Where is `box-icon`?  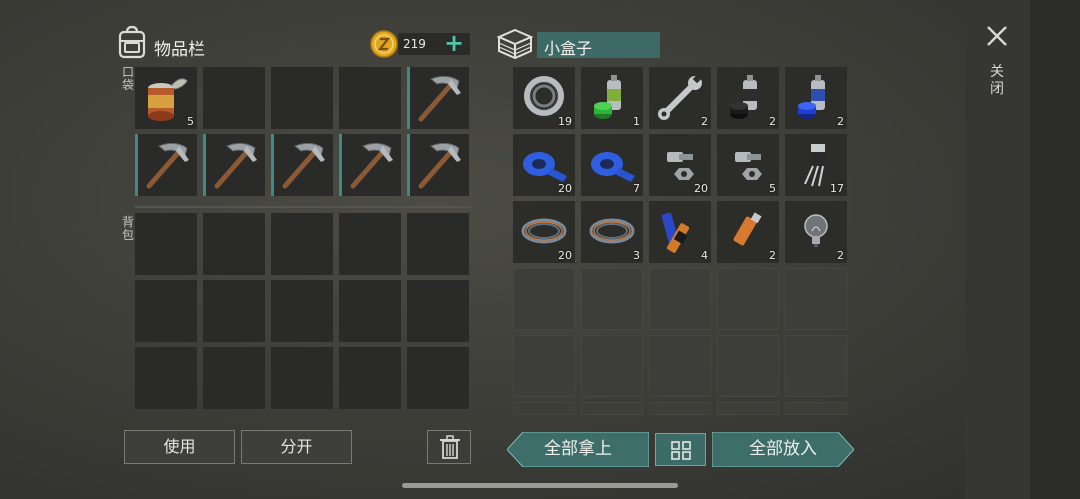 box-icon is located at coordinates (515, 44).